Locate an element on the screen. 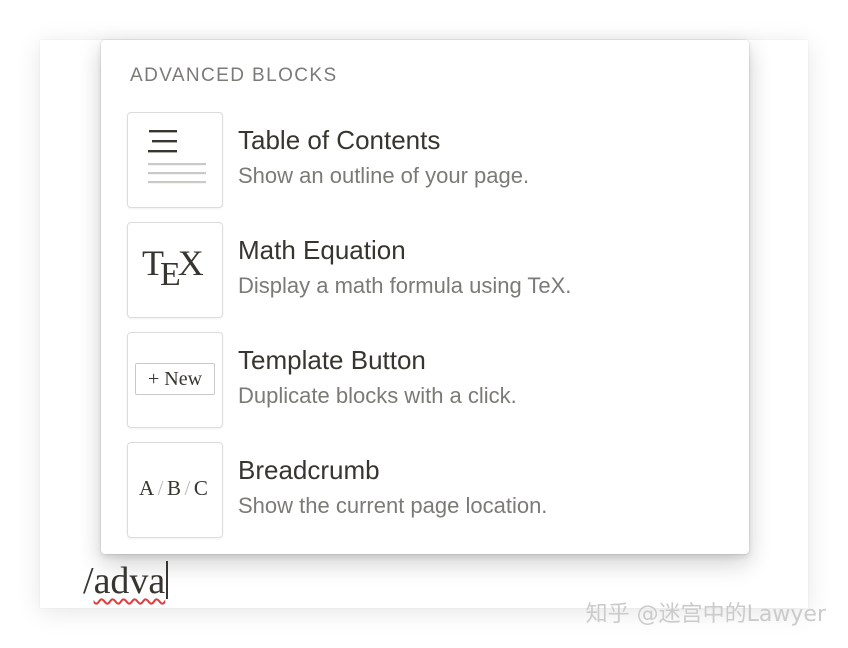  item-description: Show the current page location. is located at coordinates (393, 505).